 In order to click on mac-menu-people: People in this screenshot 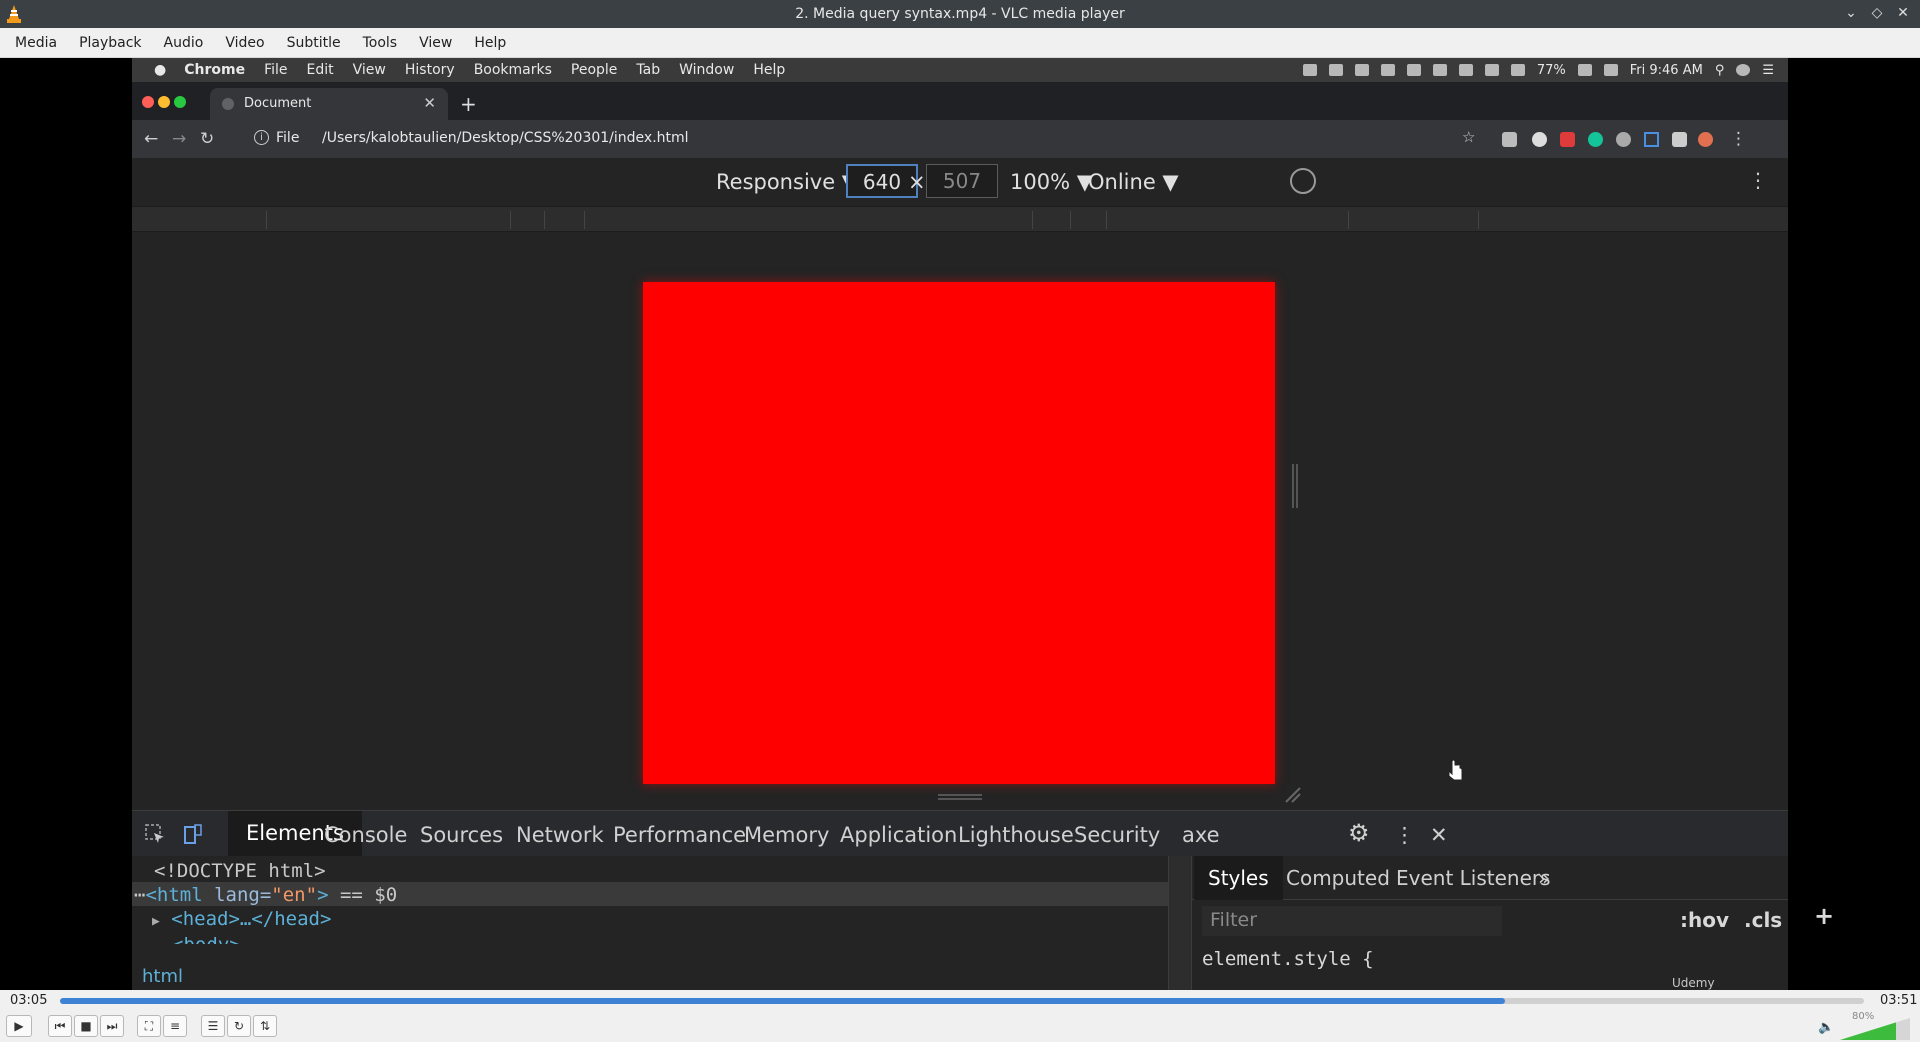, I will do `click(594, 70)`.